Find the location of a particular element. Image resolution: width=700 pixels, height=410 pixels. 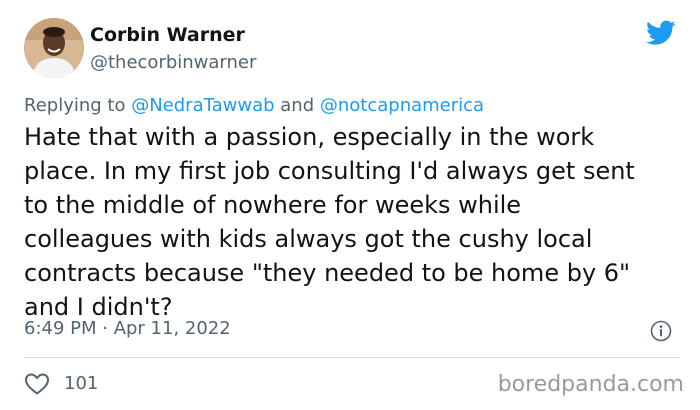

like-count: 101 is located at coordinates (81, 383).